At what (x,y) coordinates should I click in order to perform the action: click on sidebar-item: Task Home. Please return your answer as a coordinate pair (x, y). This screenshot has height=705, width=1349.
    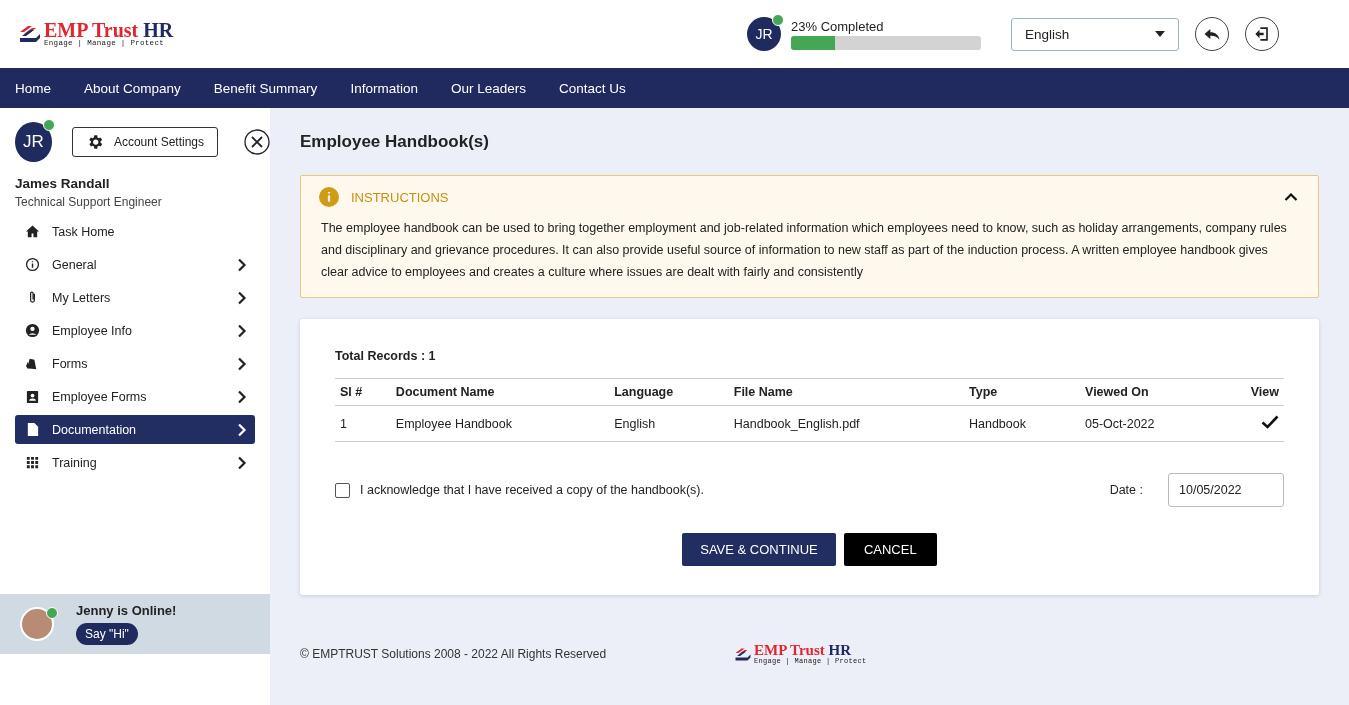
    Looking at the image, I should click on (135, 231).